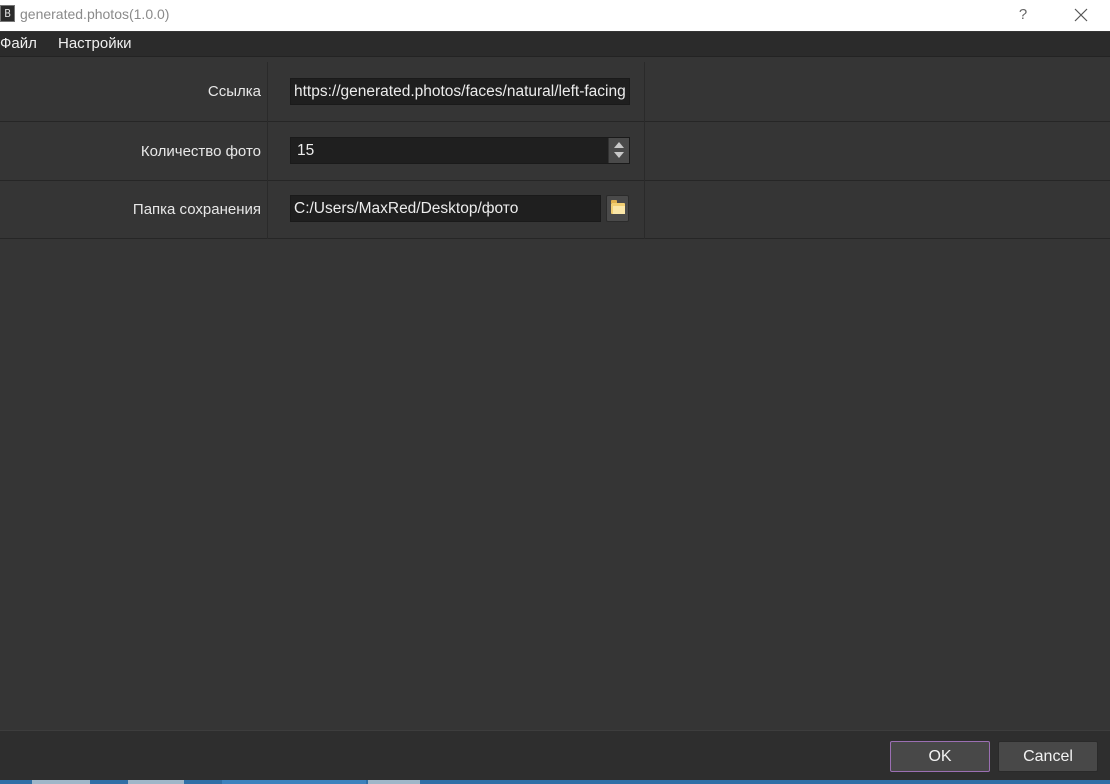 This screenshot has width=1110, height=784. Describe the element at coordinates (555, 15) in the screenshot. I see `title-bar: B generated.photos(1.0.0) ?` at that location.